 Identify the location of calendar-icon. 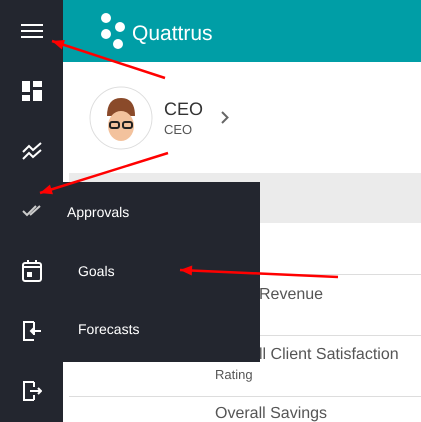
(32, 271).